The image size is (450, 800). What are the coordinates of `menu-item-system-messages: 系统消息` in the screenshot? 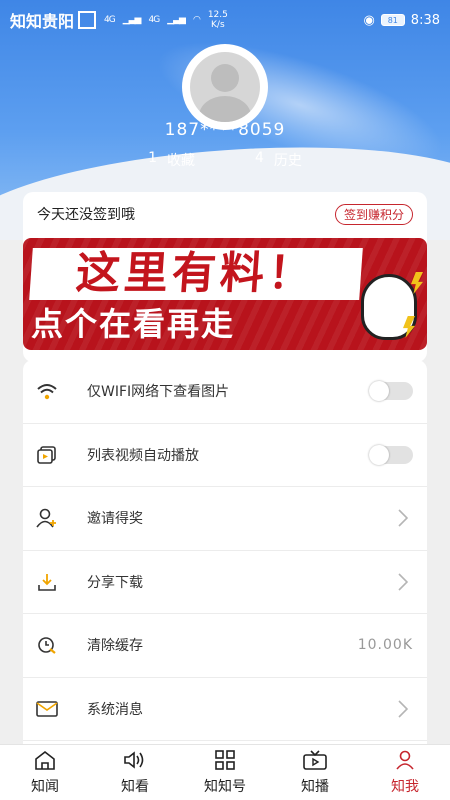 It's located at (225, 709).